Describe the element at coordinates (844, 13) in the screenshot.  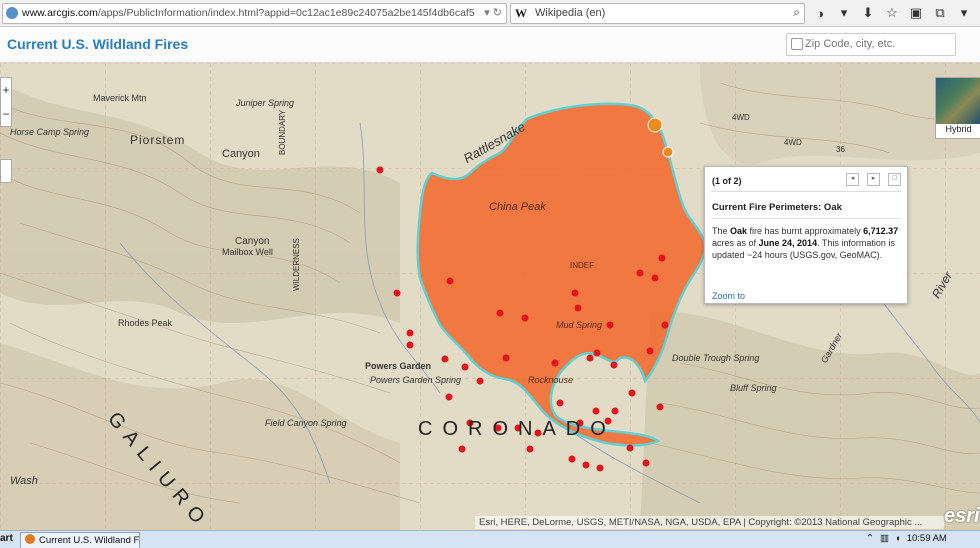
I see `dropdown-icon: ▾` at that location.